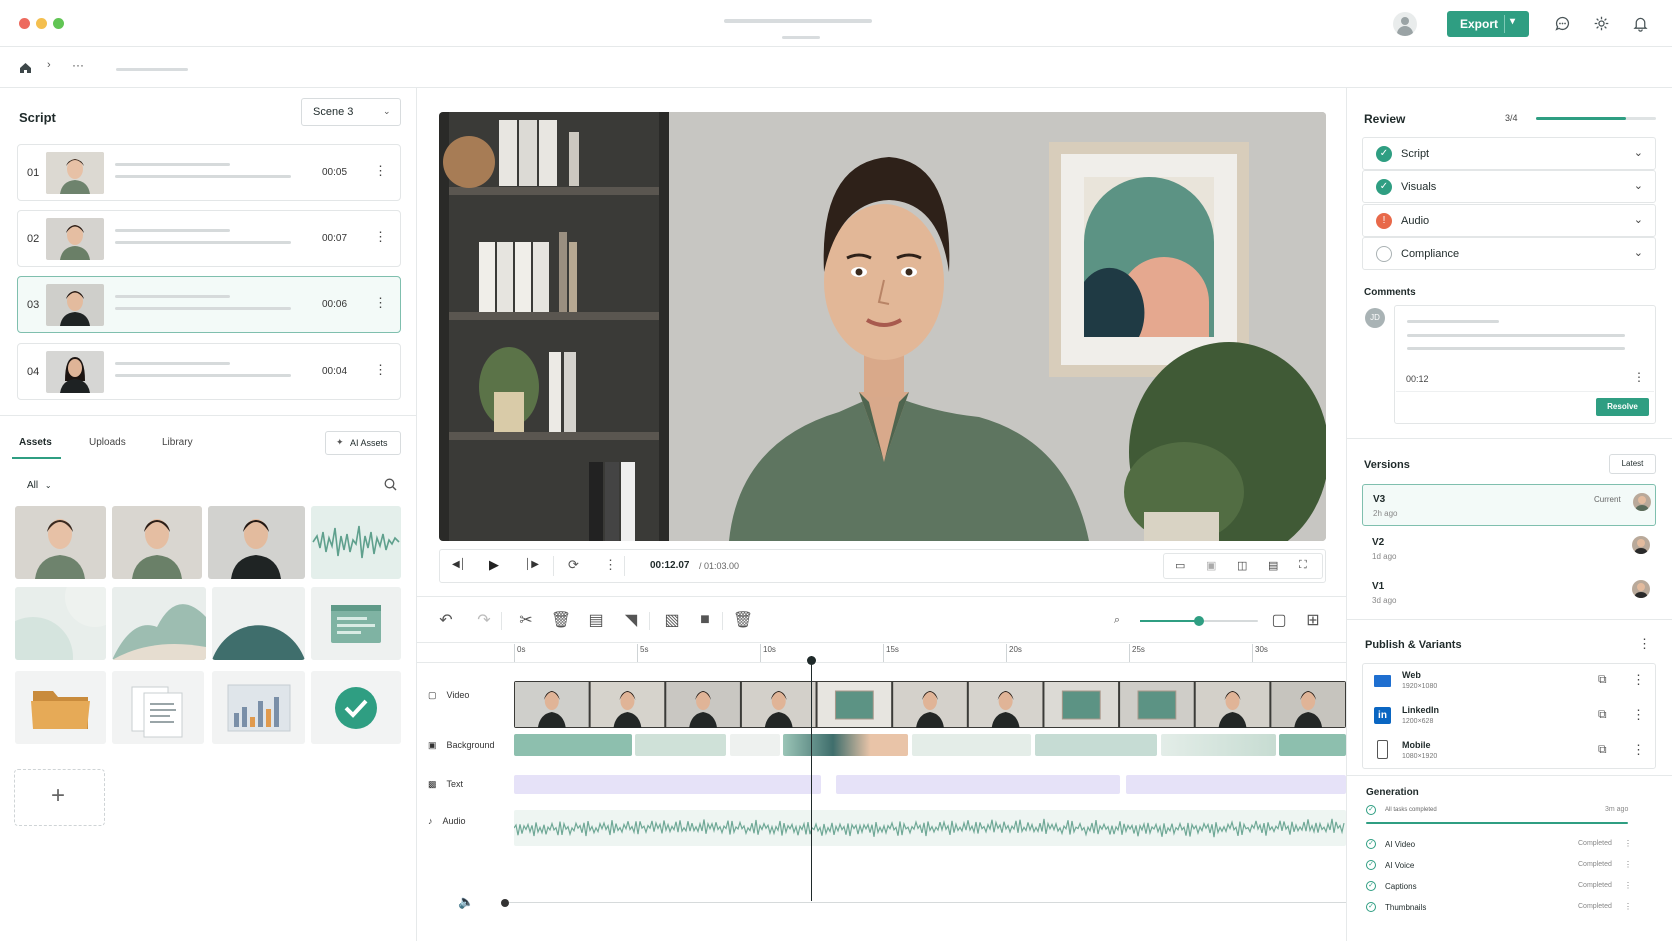  What do you see at coordinates (39, 485) in the screenshot?
I see `filter-select: All ⌄` at bounding box center [39, 485].